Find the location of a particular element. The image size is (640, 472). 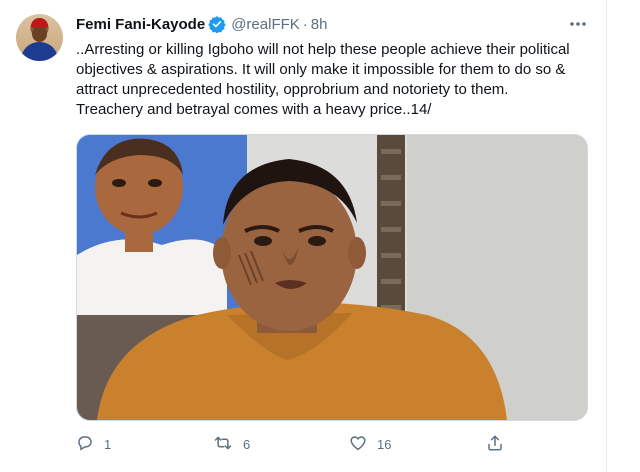

tweet-header: Femi Fani-Kayode @realFFK · 8h is located at coordinates (326, 24).